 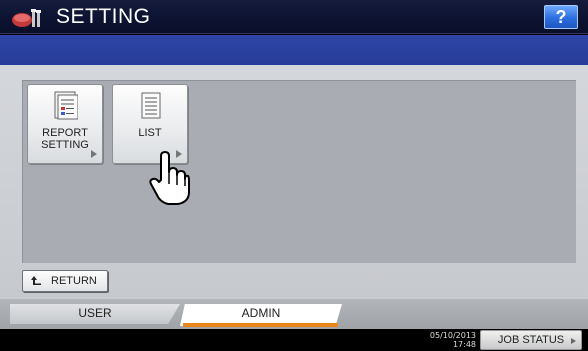 What do you see at coordinates (65, 139) in the screenshot?
I see `report-setting-label: REPORT SETTING` at bounding box center [65, 139].